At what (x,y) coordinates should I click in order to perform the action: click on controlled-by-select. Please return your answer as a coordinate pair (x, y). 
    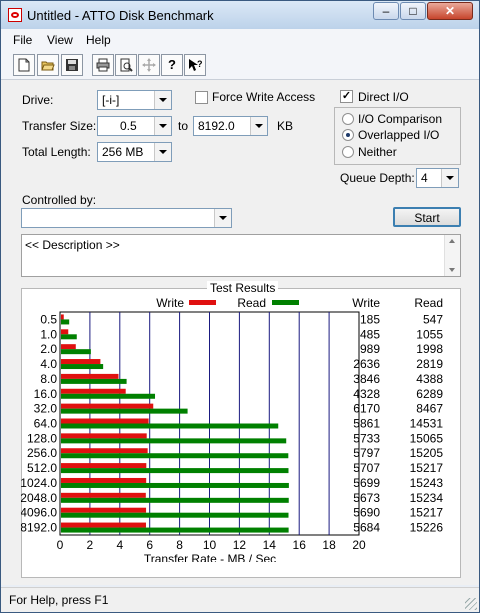
    Looking at the image, I should click on (126, 218).